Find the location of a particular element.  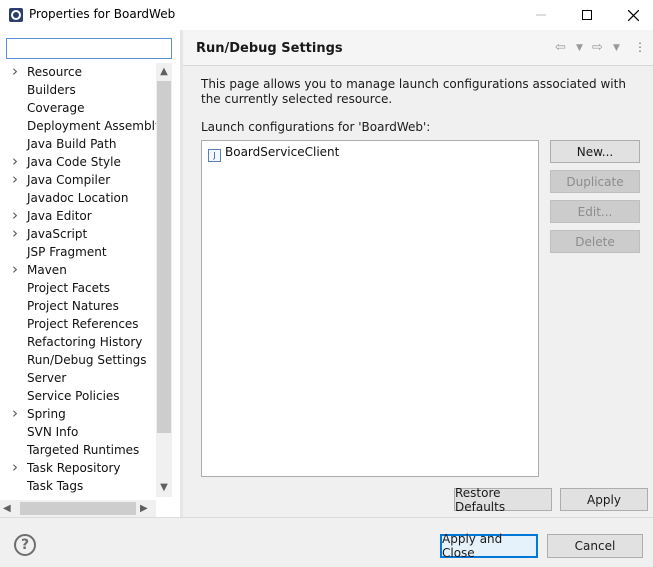

forward-arrow-icon: ⇨ is located at coordinates (597, 48).